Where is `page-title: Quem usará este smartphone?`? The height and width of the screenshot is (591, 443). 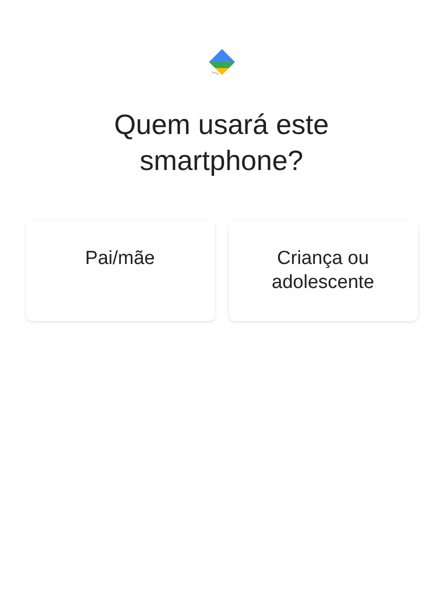
page-title: Quem usará este smartphone? is located at coordinates (221, 143).